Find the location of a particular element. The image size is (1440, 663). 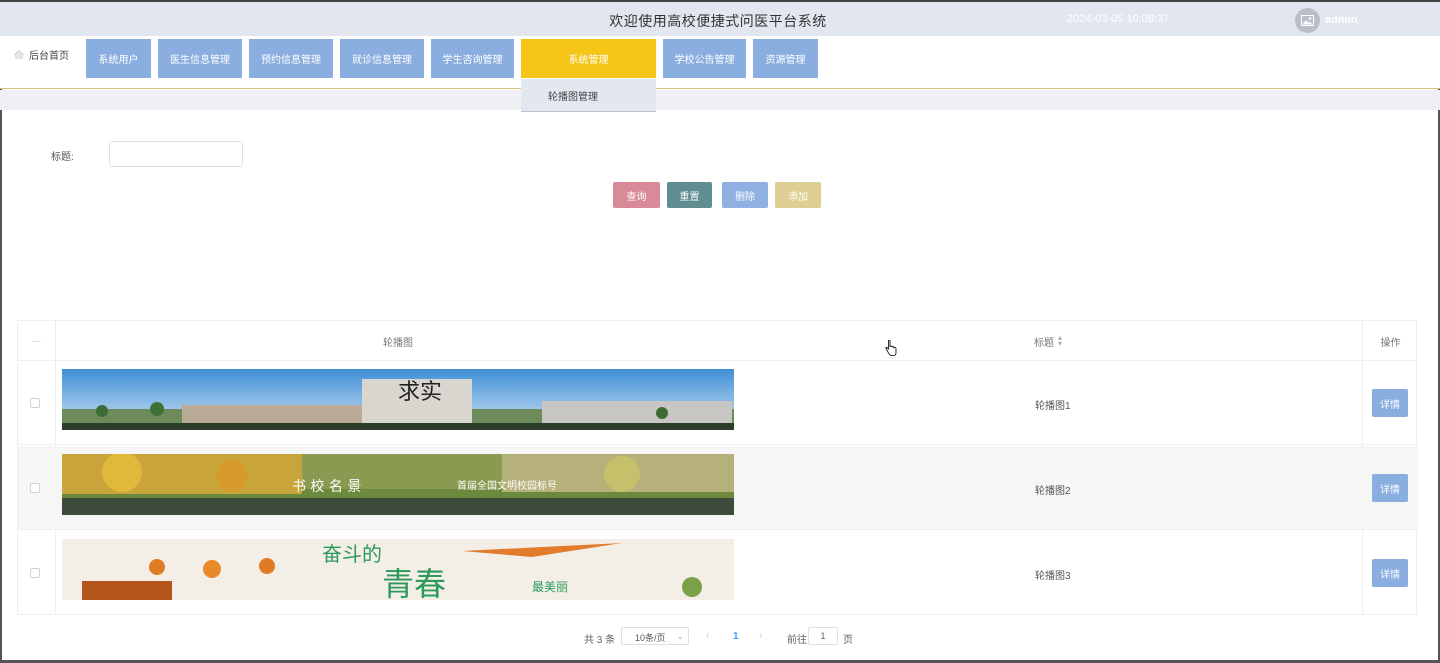

delete-button: 删除 is located at coordinates (745, 195).